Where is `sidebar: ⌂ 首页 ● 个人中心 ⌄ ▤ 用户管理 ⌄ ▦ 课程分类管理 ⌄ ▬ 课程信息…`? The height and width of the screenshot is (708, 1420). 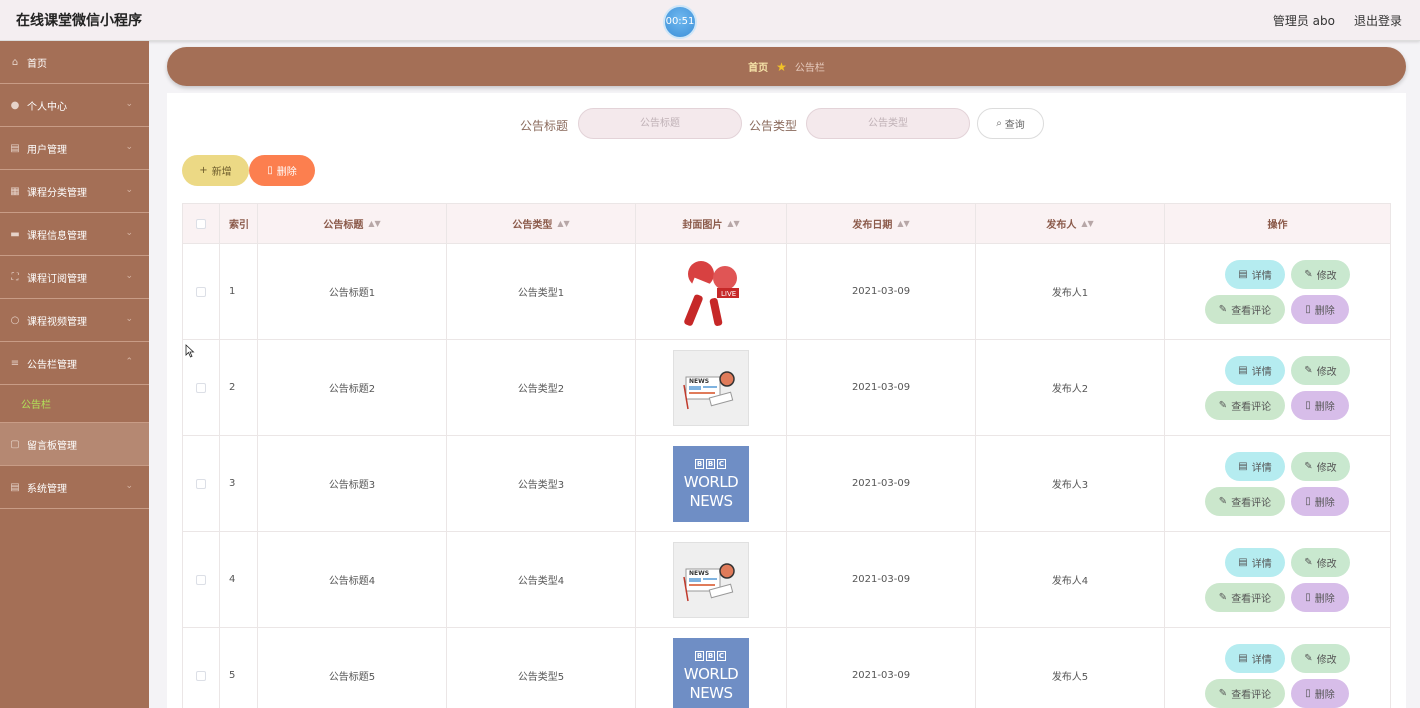
sidebar: ⌂ 首页 ● 个人中心 ⌄ ▤ 用户管理 ⌄ ▦ 课程分类管理 ⌄ ▬ 课程信息… is located at coordinates (74, 374).